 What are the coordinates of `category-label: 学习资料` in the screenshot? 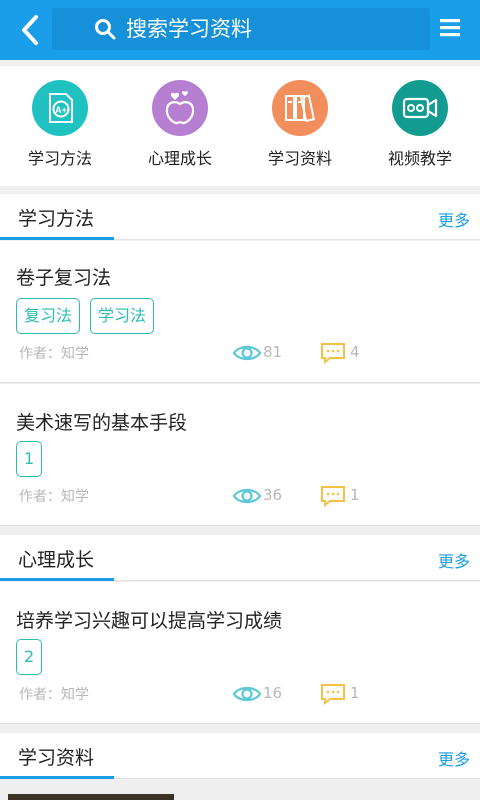 It's located at (299, 158).